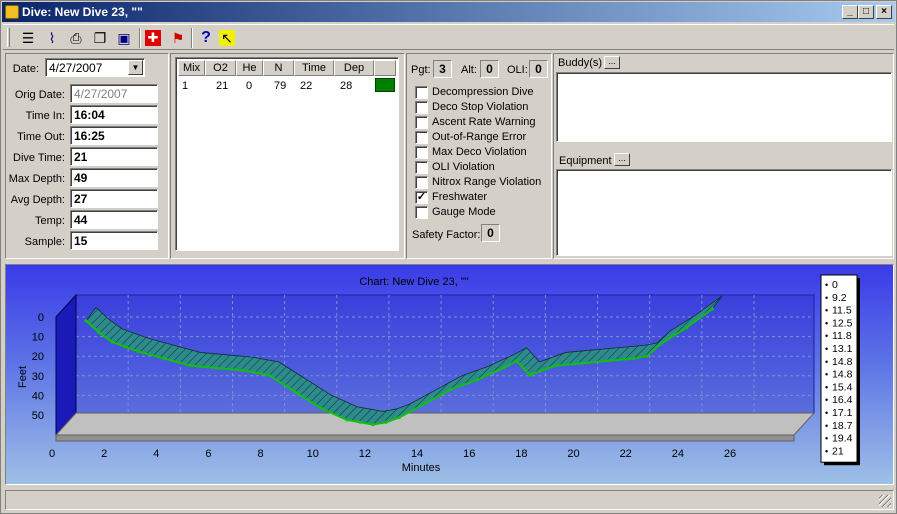  What do you see at coordinates (280, 86) in the screenshot?
I see `n-cell: 79` at bounding box center [280, 86].